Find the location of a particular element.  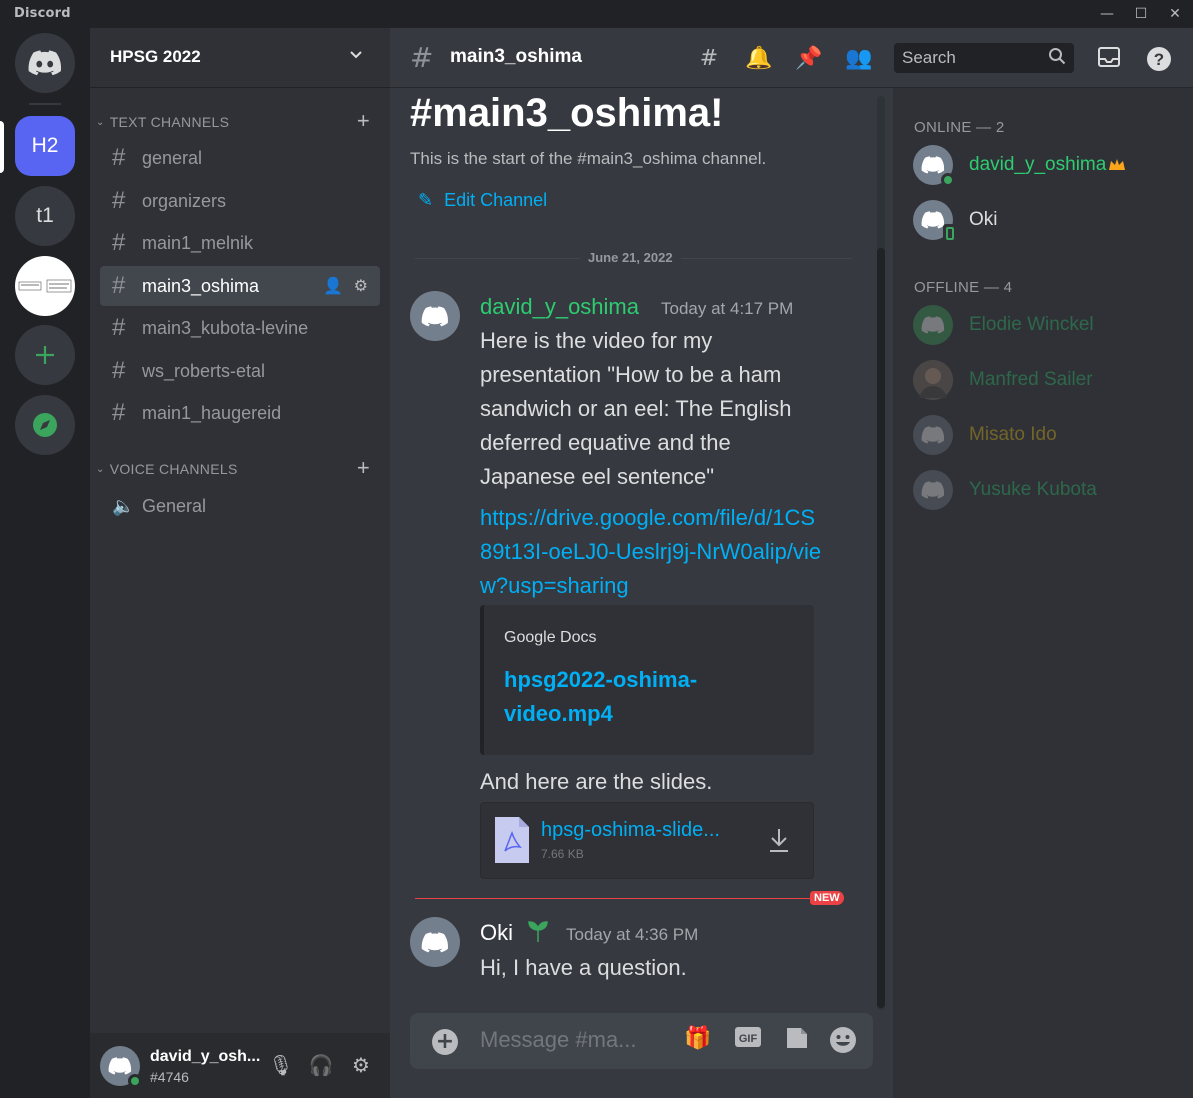

member-yusuke: Yusuke Kubota is located at coordinates (1043, 490).